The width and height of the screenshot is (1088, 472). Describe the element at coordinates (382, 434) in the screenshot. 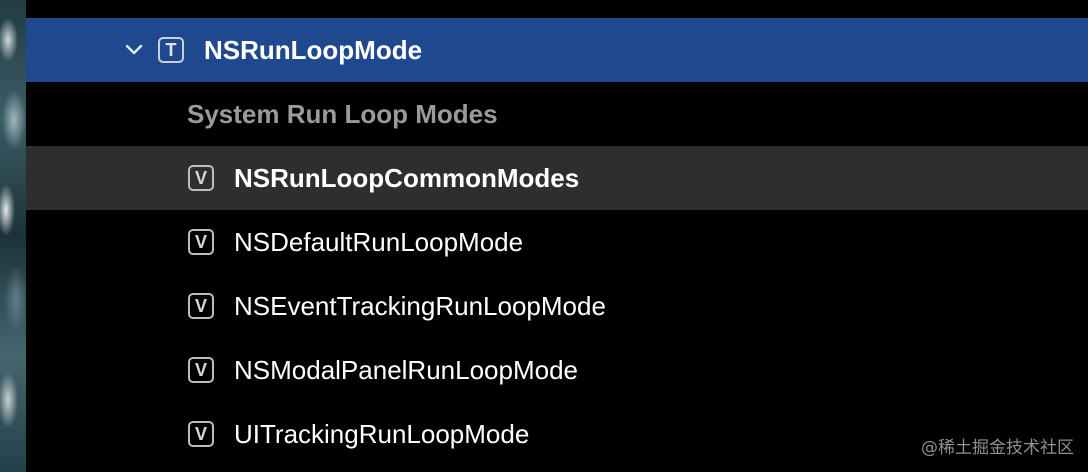

I see `variable-label: UITrackingRunLoopMode` at that location.